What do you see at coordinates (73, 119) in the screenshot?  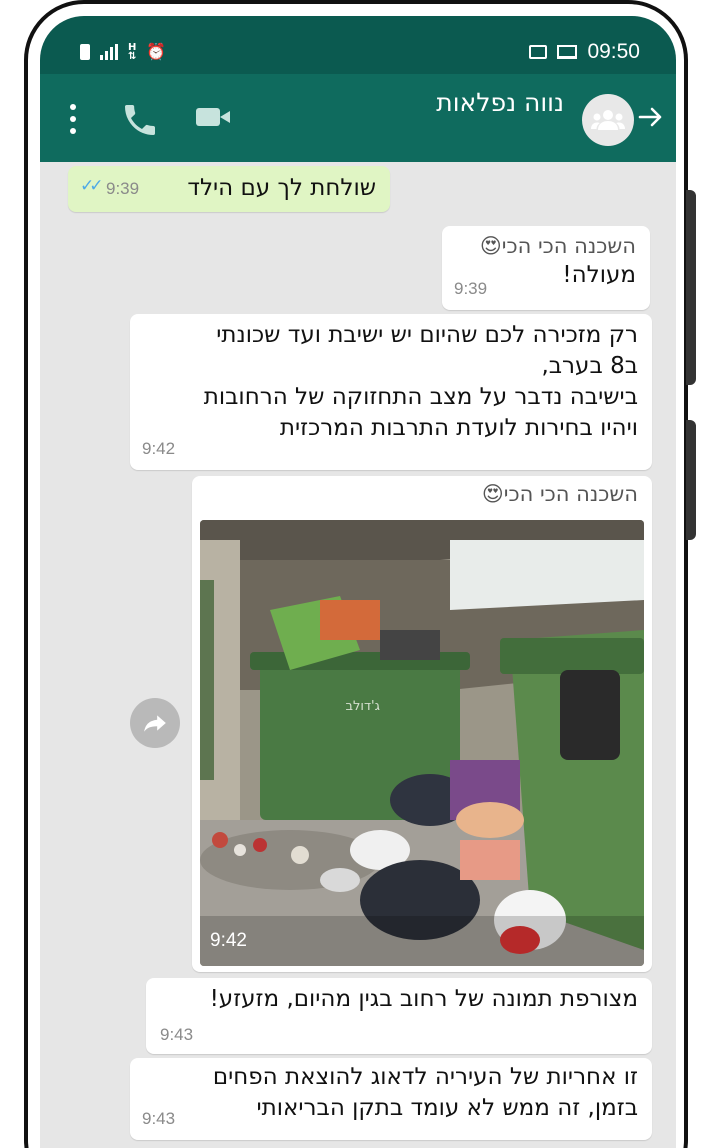 I see `menu-icon` at bounding box center [73, 119].